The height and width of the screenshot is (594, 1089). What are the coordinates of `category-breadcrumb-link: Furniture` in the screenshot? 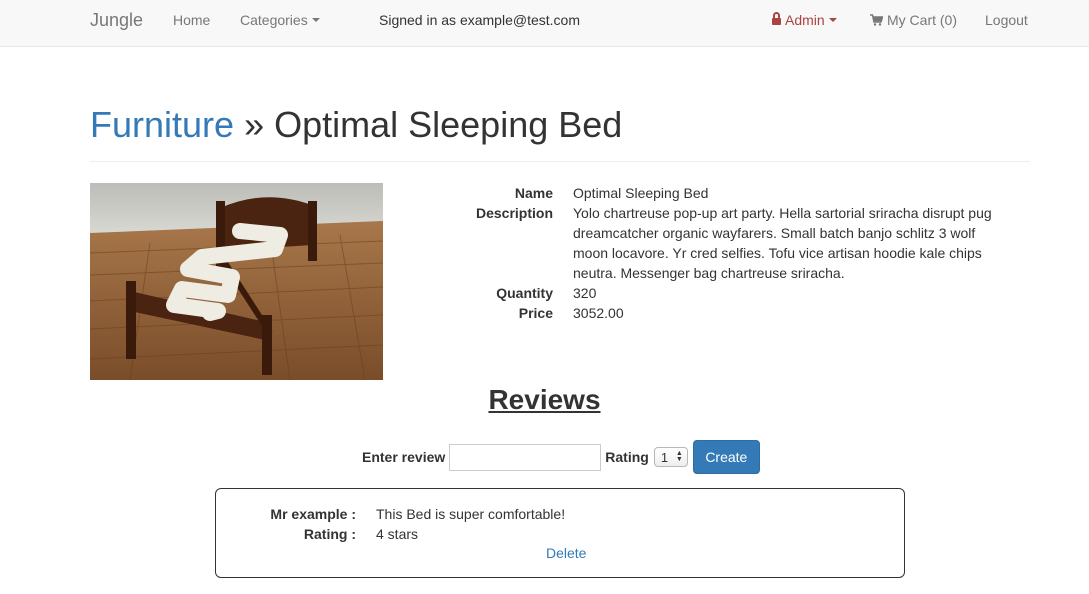 It's located at (162, 124).